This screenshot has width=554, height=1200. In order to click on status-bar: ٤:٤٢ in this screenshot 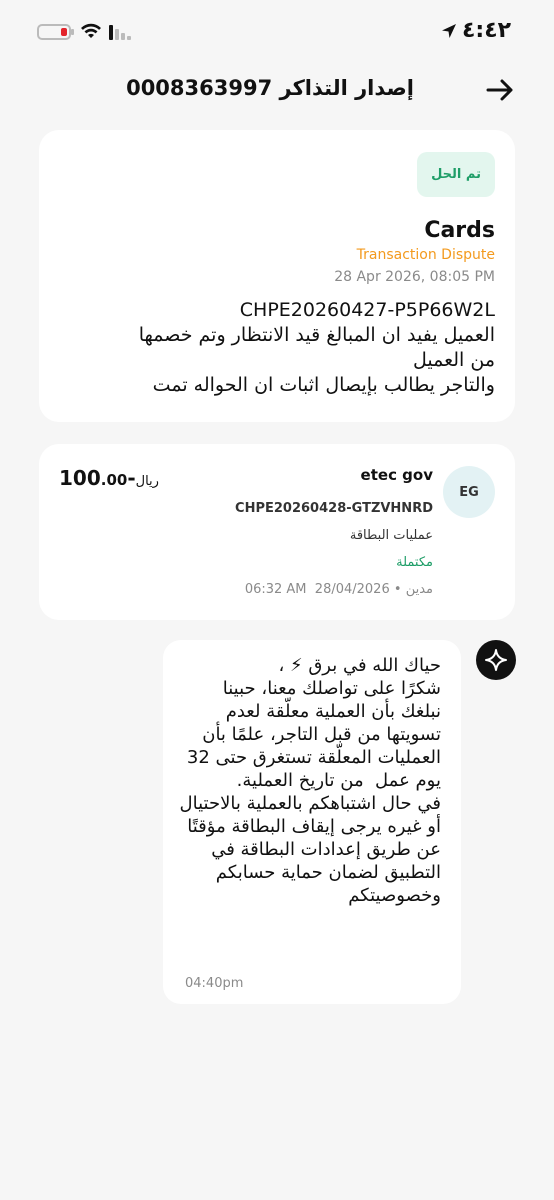, I will do `click(277, 32)`.